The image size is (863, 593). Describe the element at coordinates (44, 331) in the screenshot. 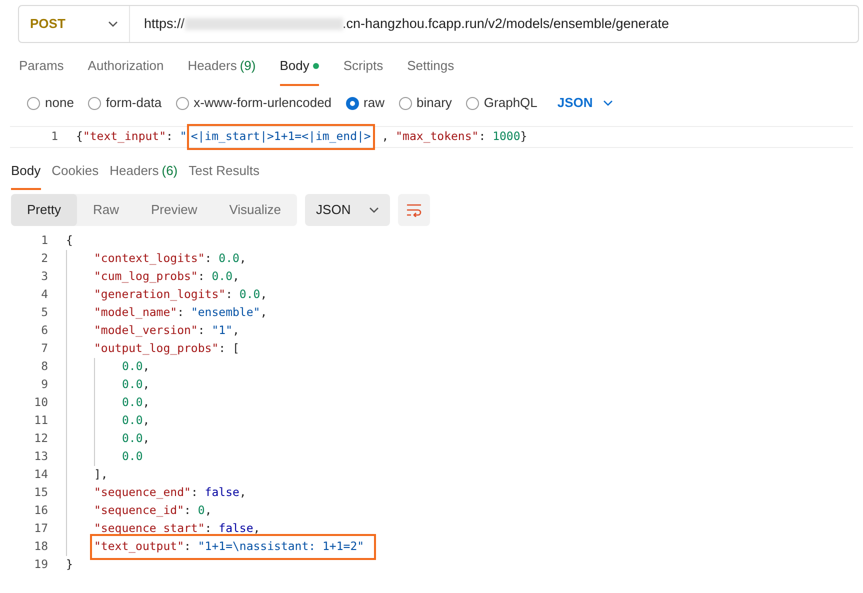

I see `line-number: 6` at that location.